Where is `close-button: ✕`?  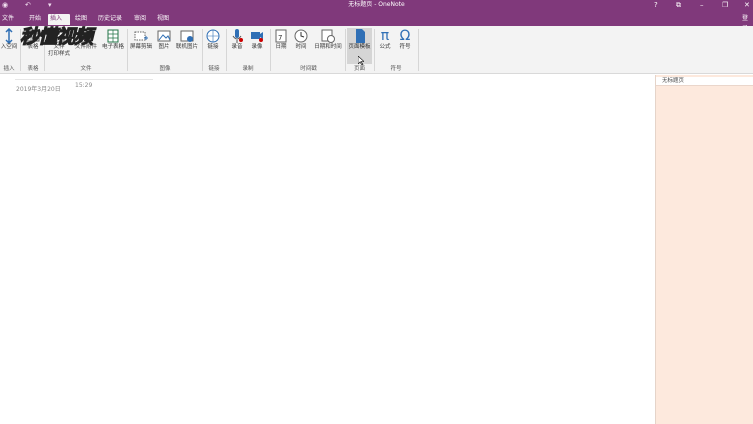
close-button: ✕ is located at coordinates (747, 5).